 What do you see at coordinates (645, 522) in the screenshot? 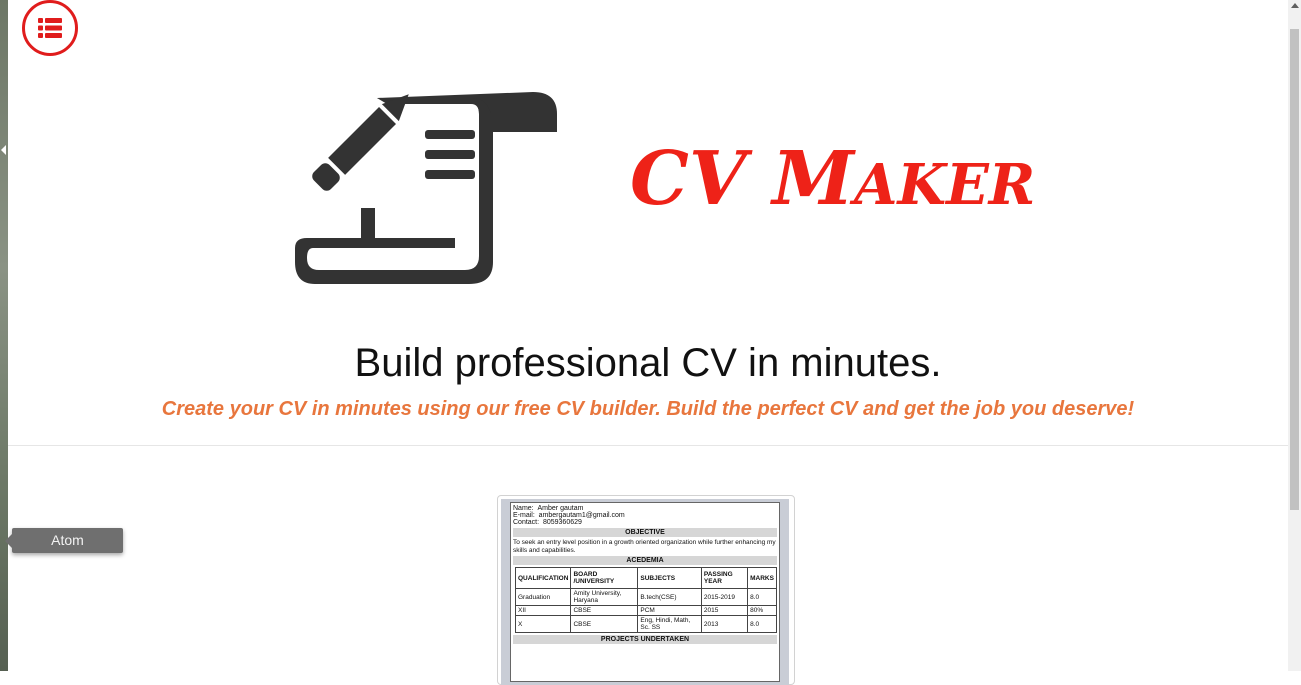
I see `cv-contact-line: Contact: 8059360629` at bounding box center [645, 522].